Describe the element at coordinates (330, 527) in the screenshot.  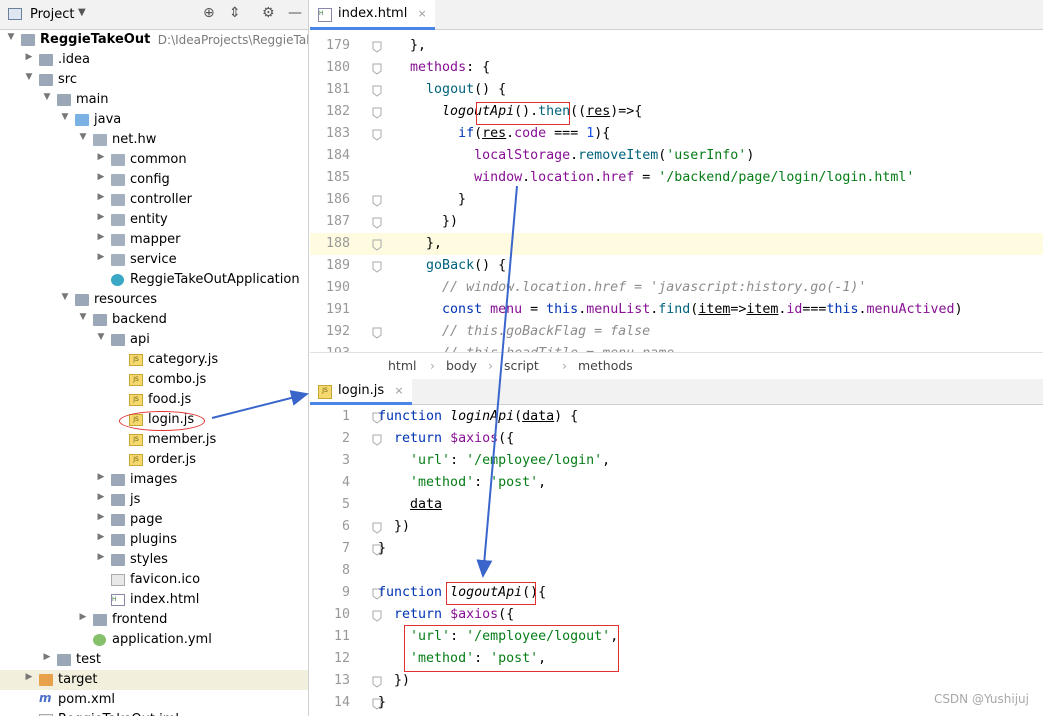
I see `line-number: 6` at that location.